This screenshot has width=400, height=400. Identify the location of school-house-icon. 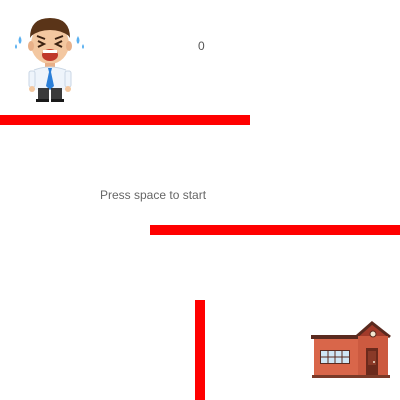
(351, 349).